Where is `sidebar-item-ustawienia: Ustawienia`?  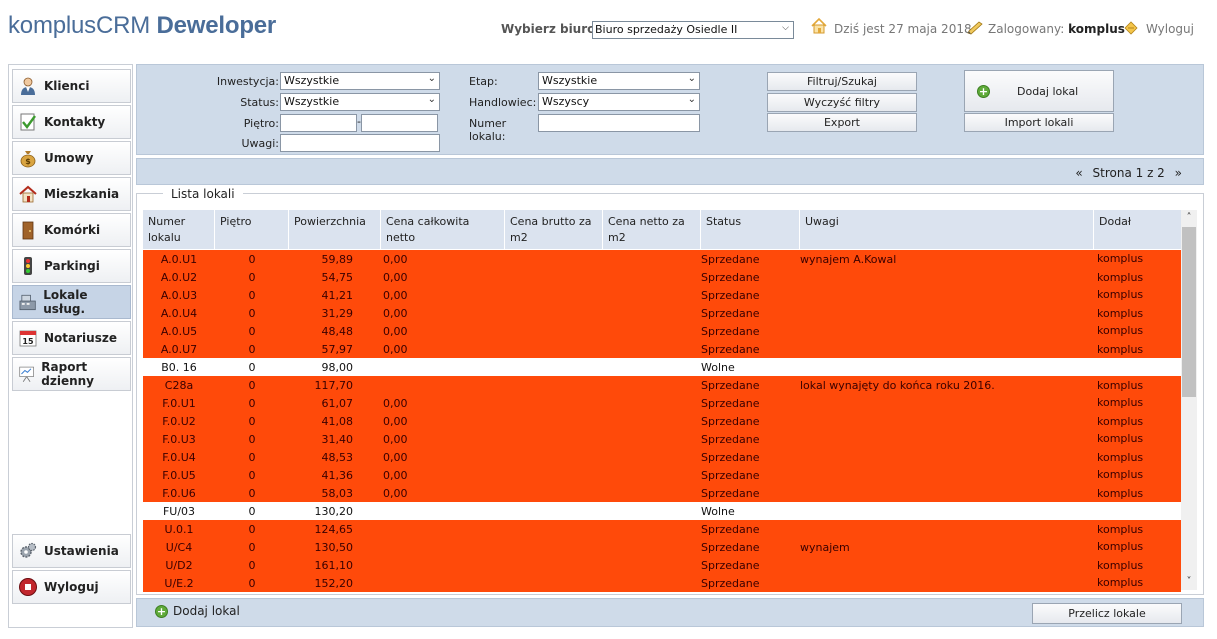
sidebar-item-ustawienia: Ustawienia is located at coordinates (71, 551).